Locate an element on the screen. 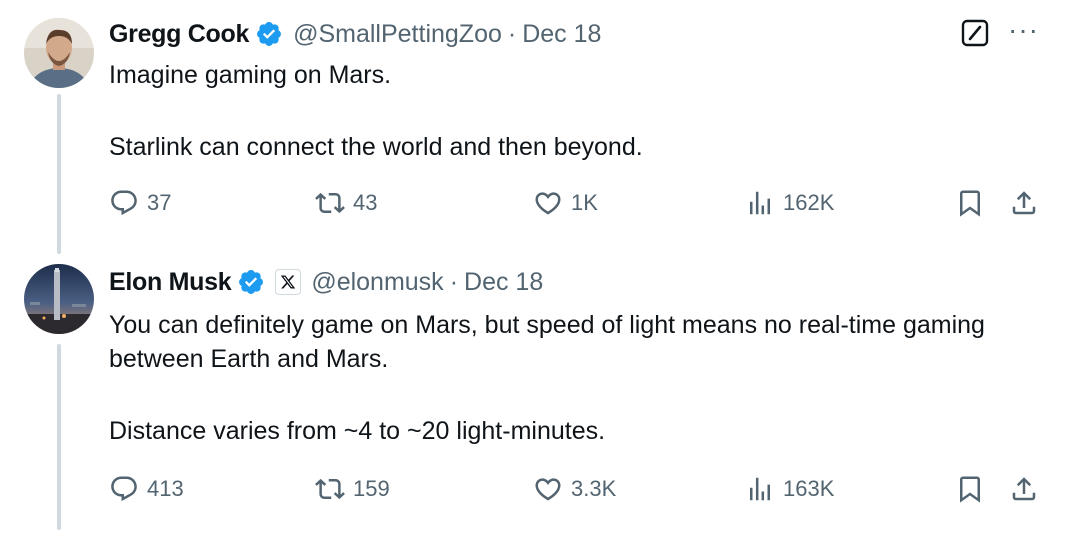 The width and height of the screenshot is (1068, 548). tweet-header: Elon Musk @elonmusk · Dec 18 is located at coordinates (326, 282).